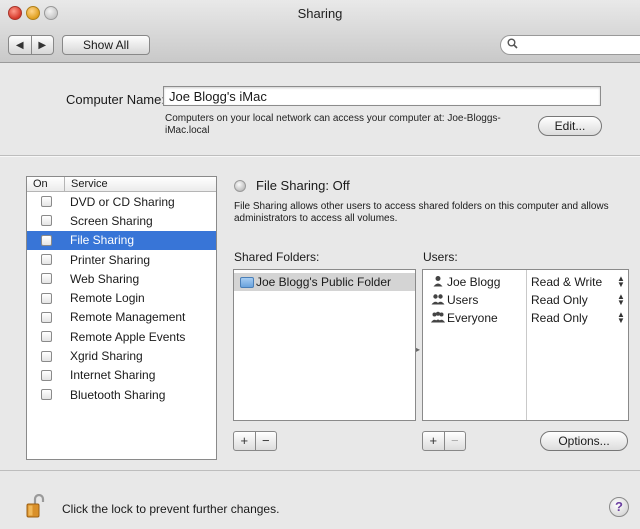 The image size is (640, 529). What do you see at coordinates (86, 184) in the screenshot?
I see `column-header-service: Service` at bounding box center [86, 184].